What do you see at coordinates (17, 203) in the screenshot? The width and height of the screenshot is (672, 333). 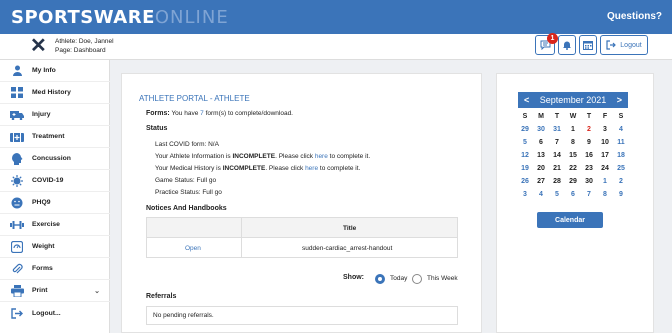 I see `face-icon` at bounding box center [17, 203].